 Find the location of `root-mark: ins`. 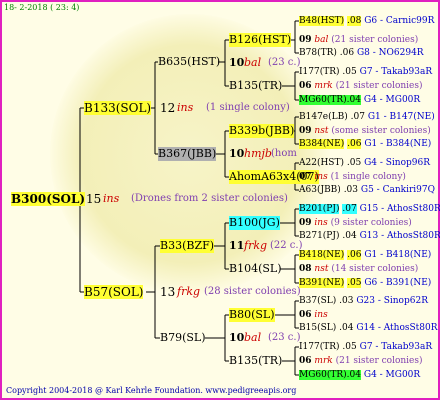

root-mark: ins is located at coordinates (111, 198).